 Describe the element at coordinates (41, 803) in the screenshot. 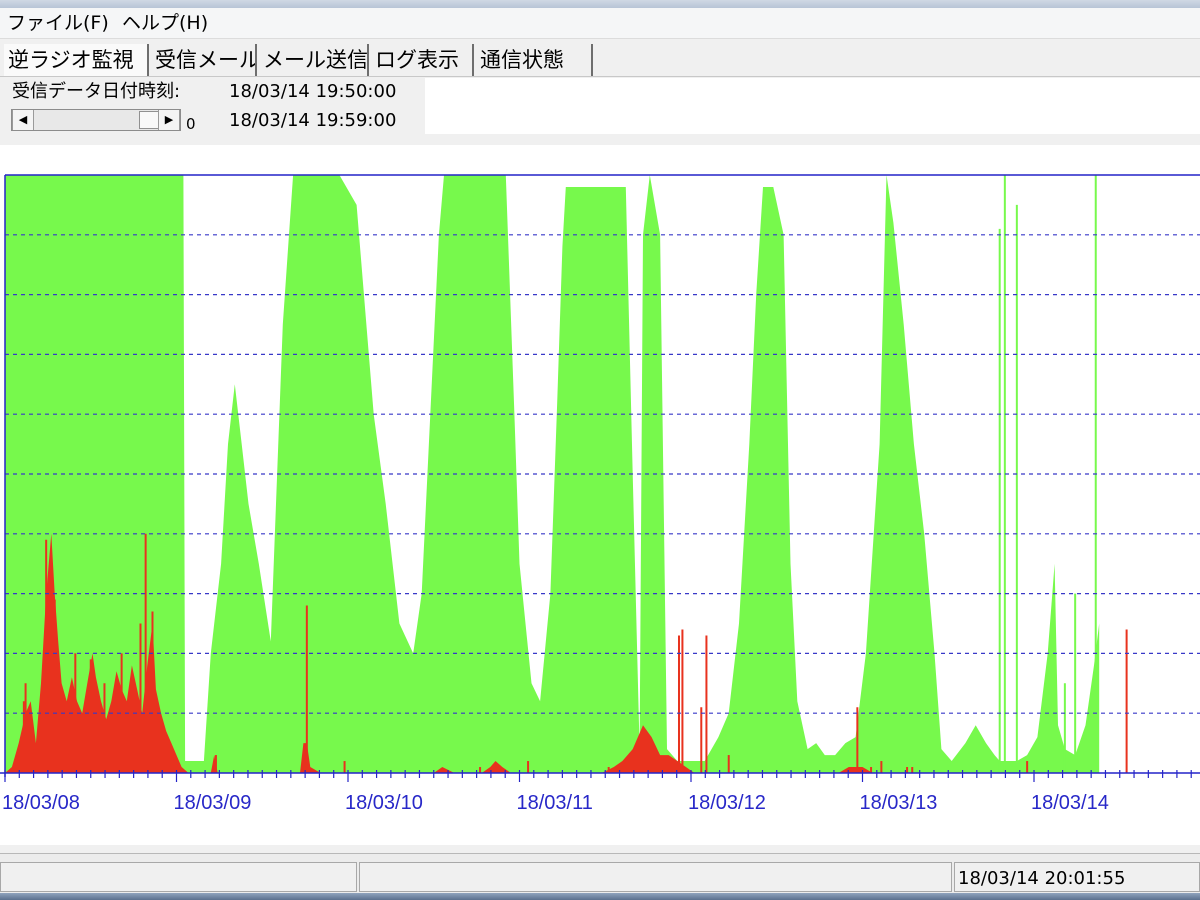

I see `x-tick-label: 18/03/08` at that location.